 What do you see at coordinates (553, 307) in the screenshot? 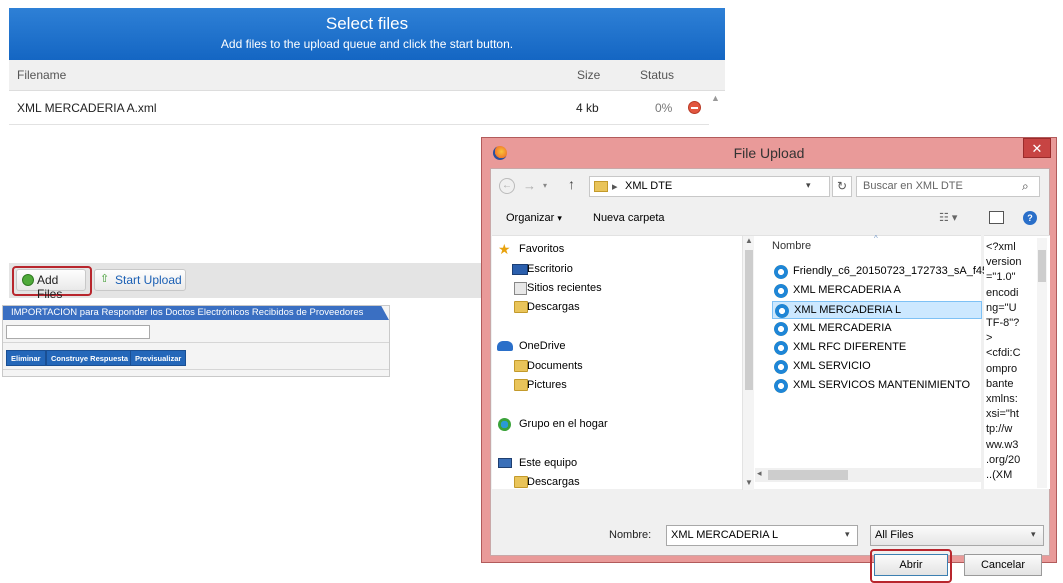
I see `nav-label: Descargas` at bounding box center [553, 307].